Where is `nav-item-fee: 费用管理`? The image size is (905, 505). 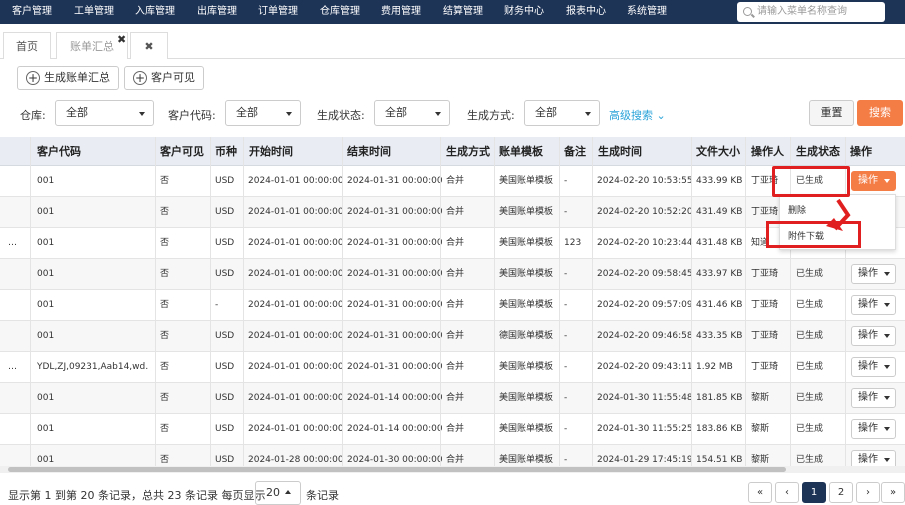 nav-item-fee: 费用管理 is located at coordinates (401, 12).